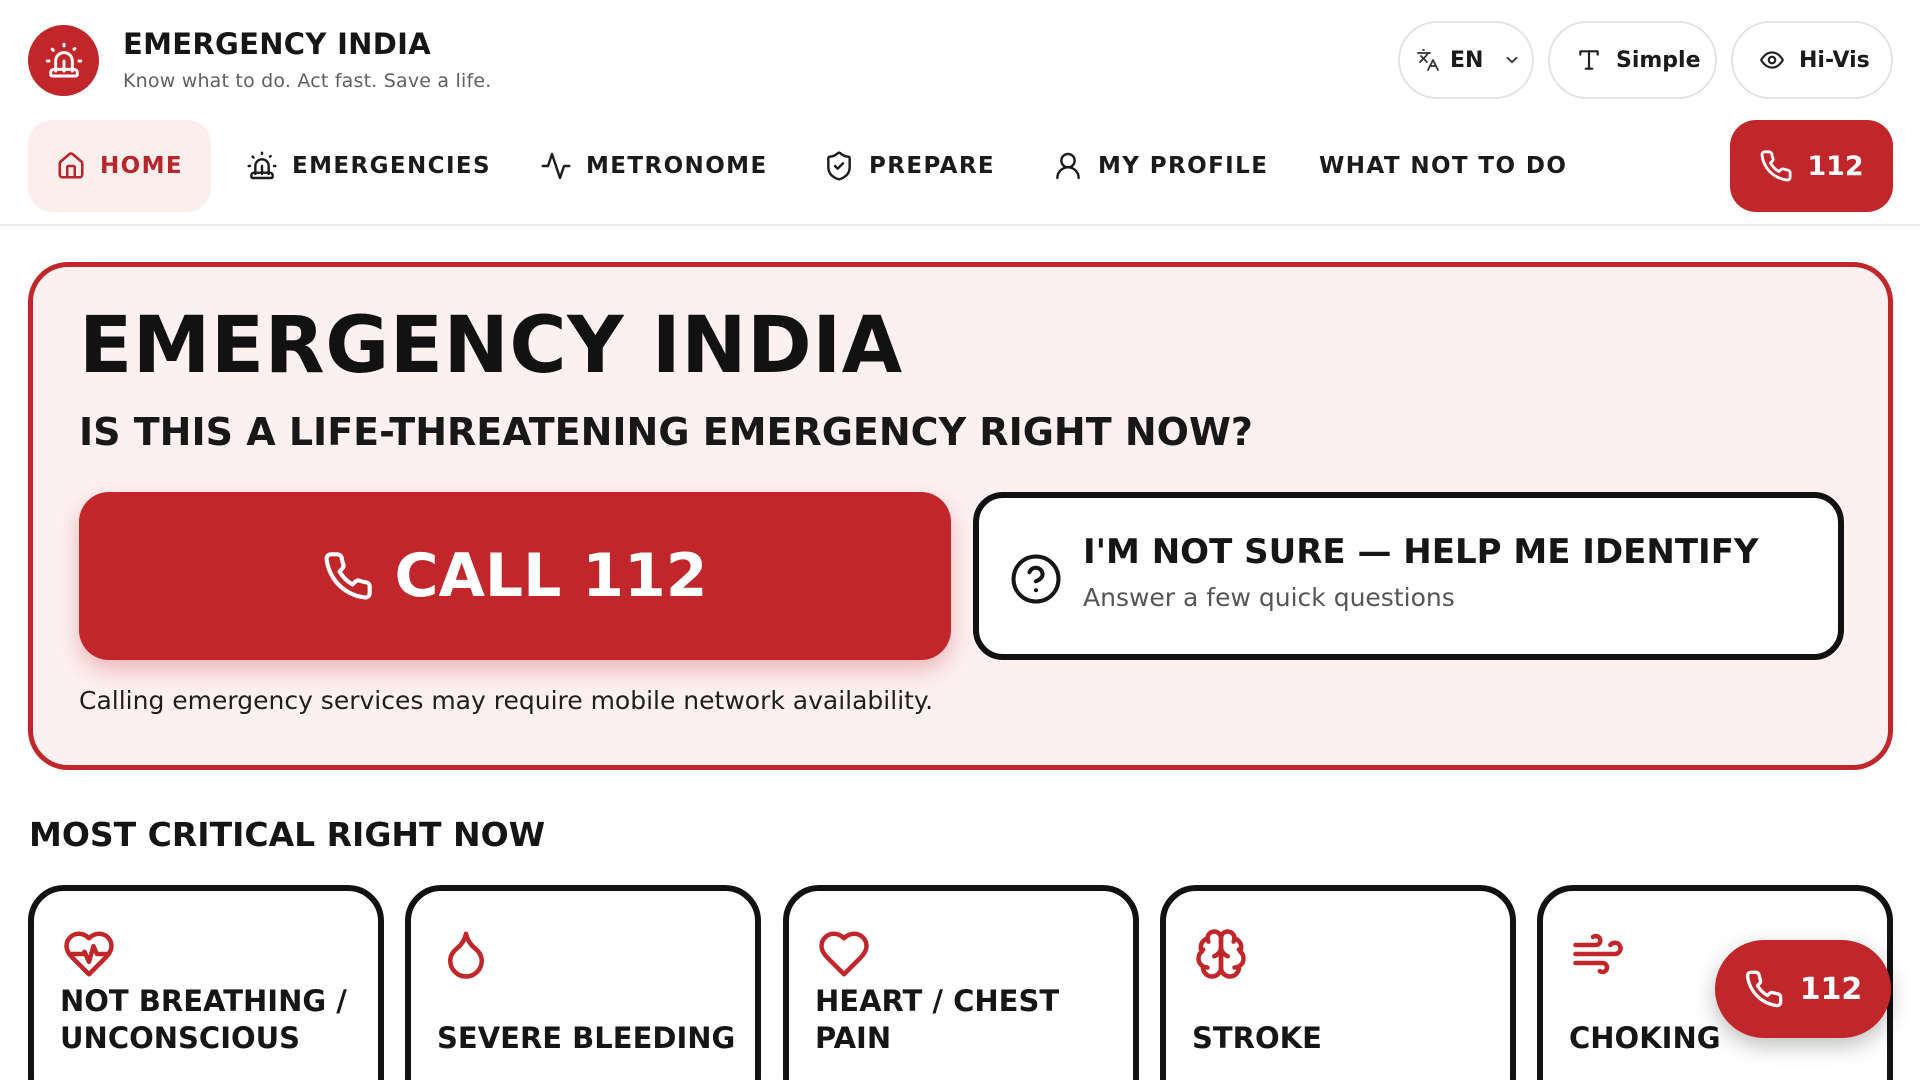  I want to click on most-critical-title: MOST CRITICAL RIGHT NOW, so click(287, 834).